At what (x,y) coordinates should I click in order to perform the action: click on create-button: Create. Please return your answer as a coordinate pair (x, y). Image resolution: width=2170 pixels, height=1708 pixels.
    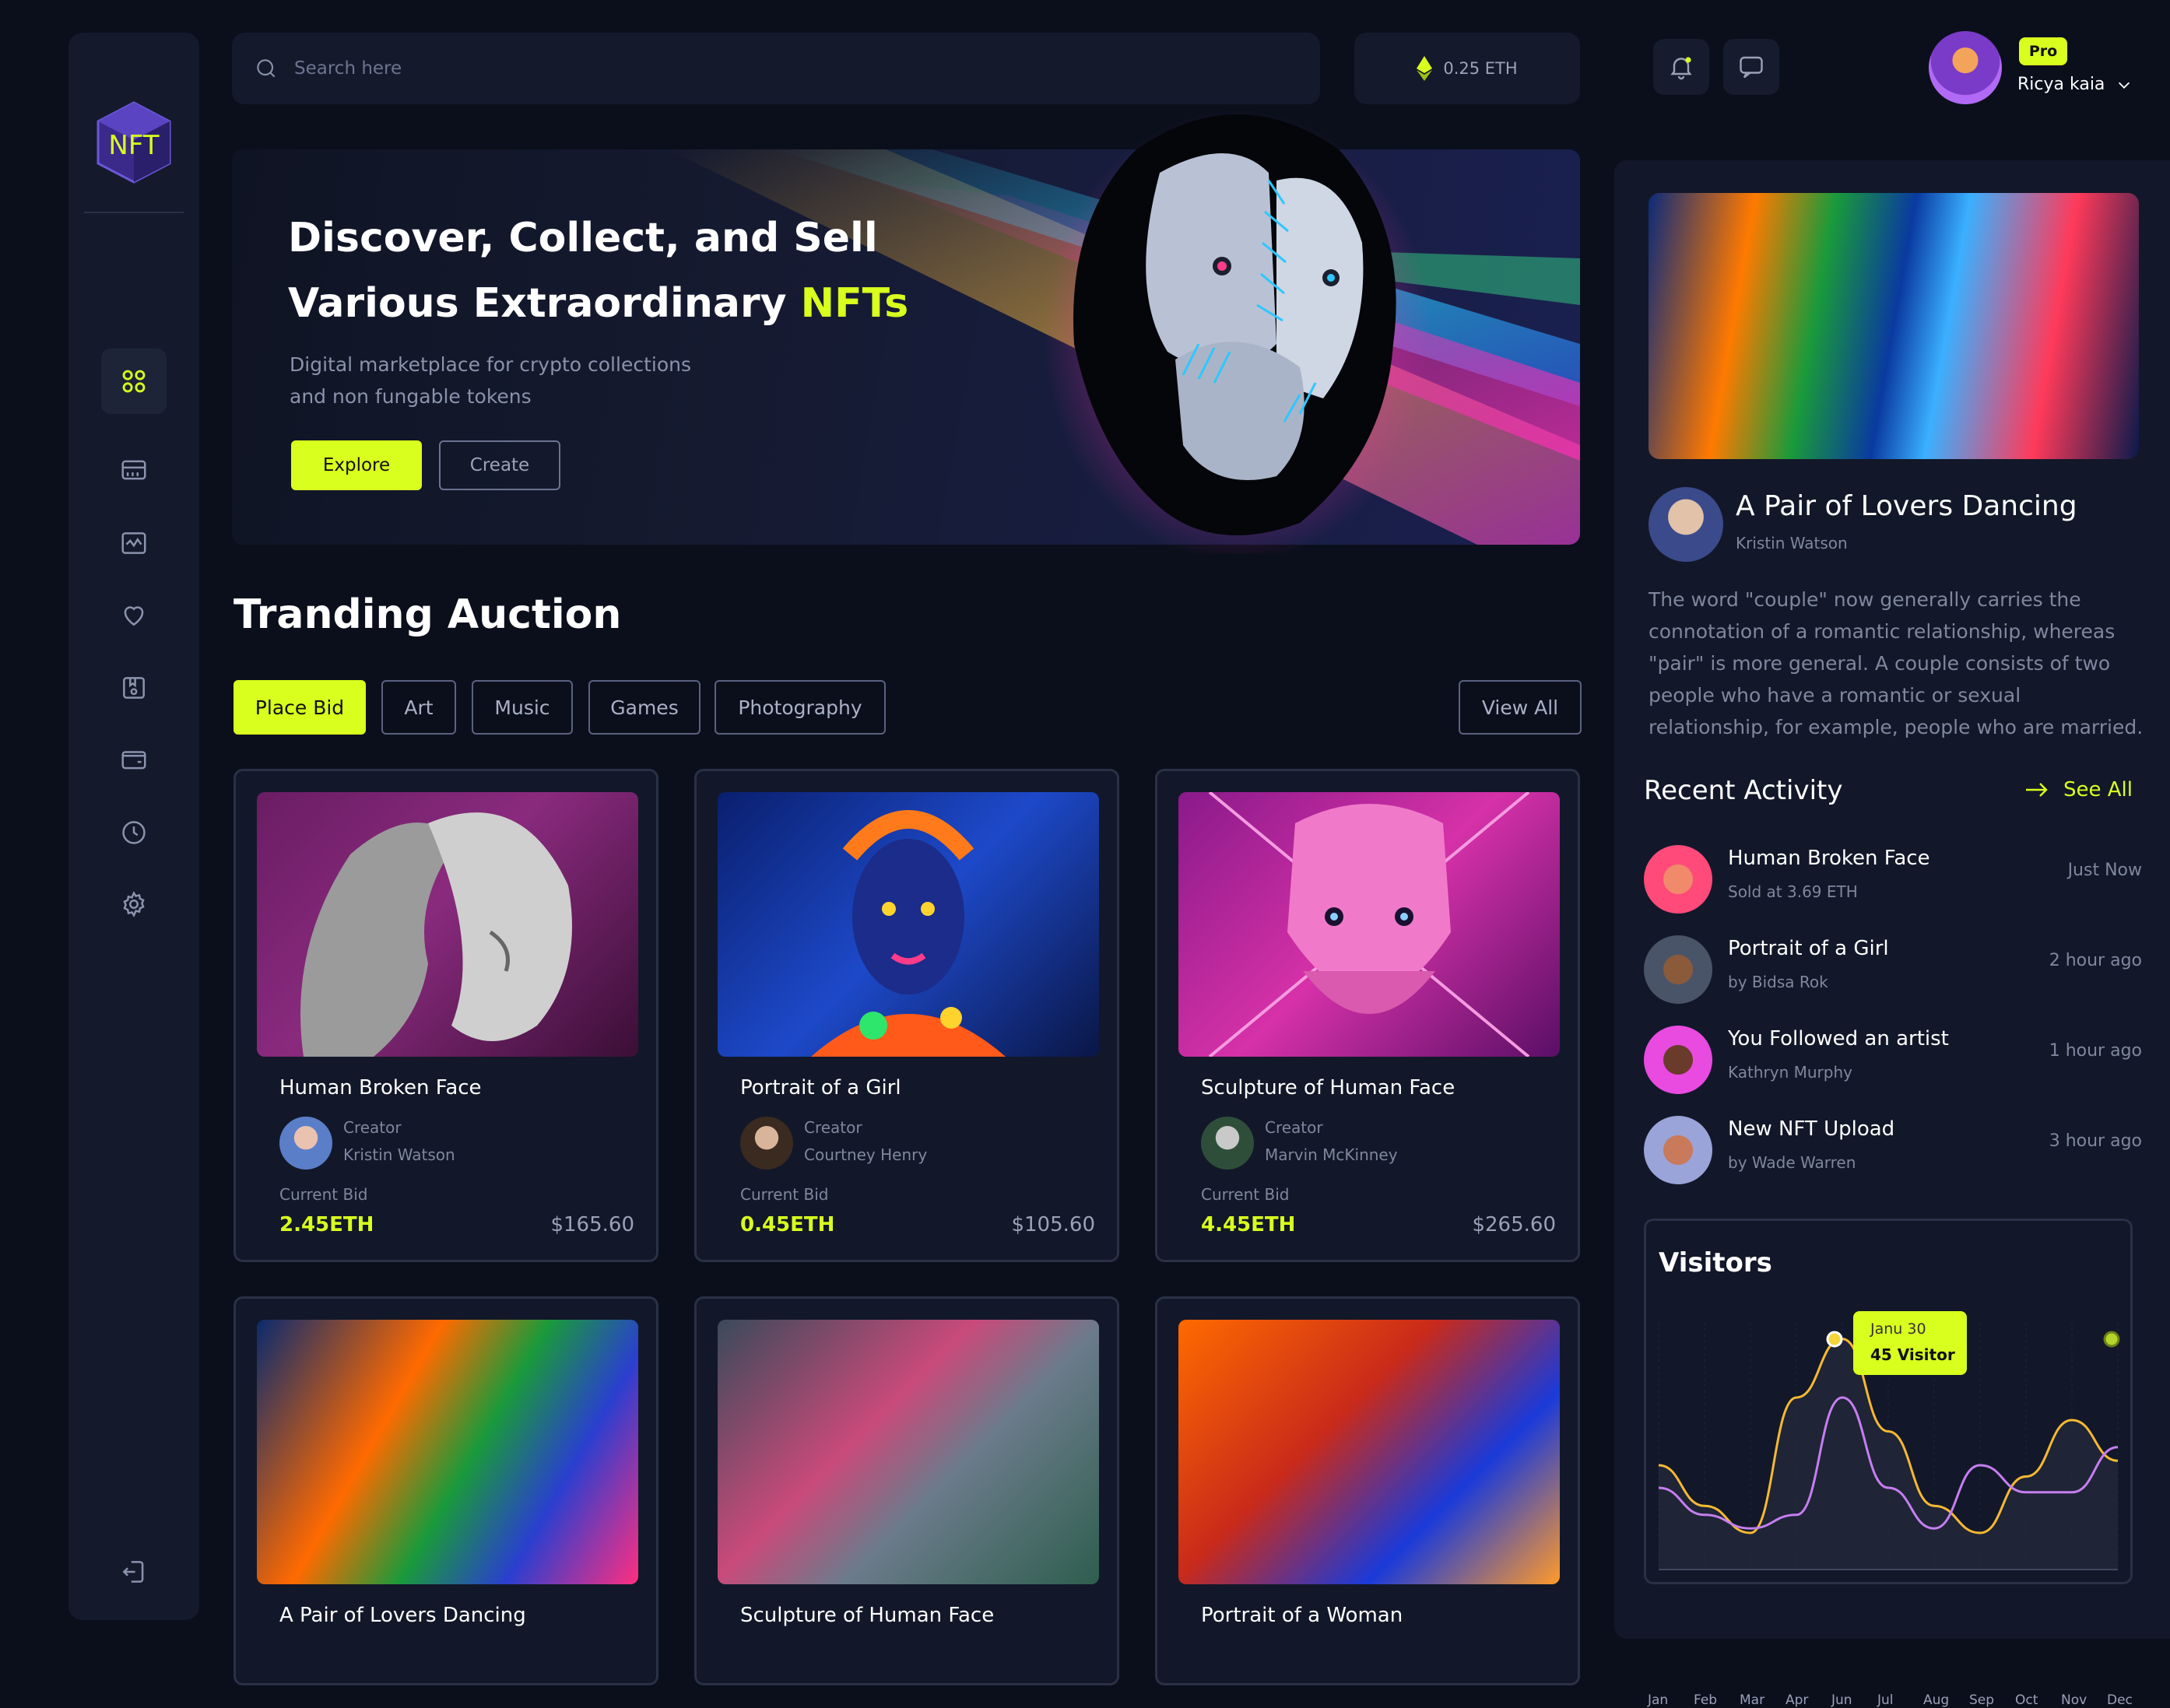
    Looking at the image, I should click on (499, 465).